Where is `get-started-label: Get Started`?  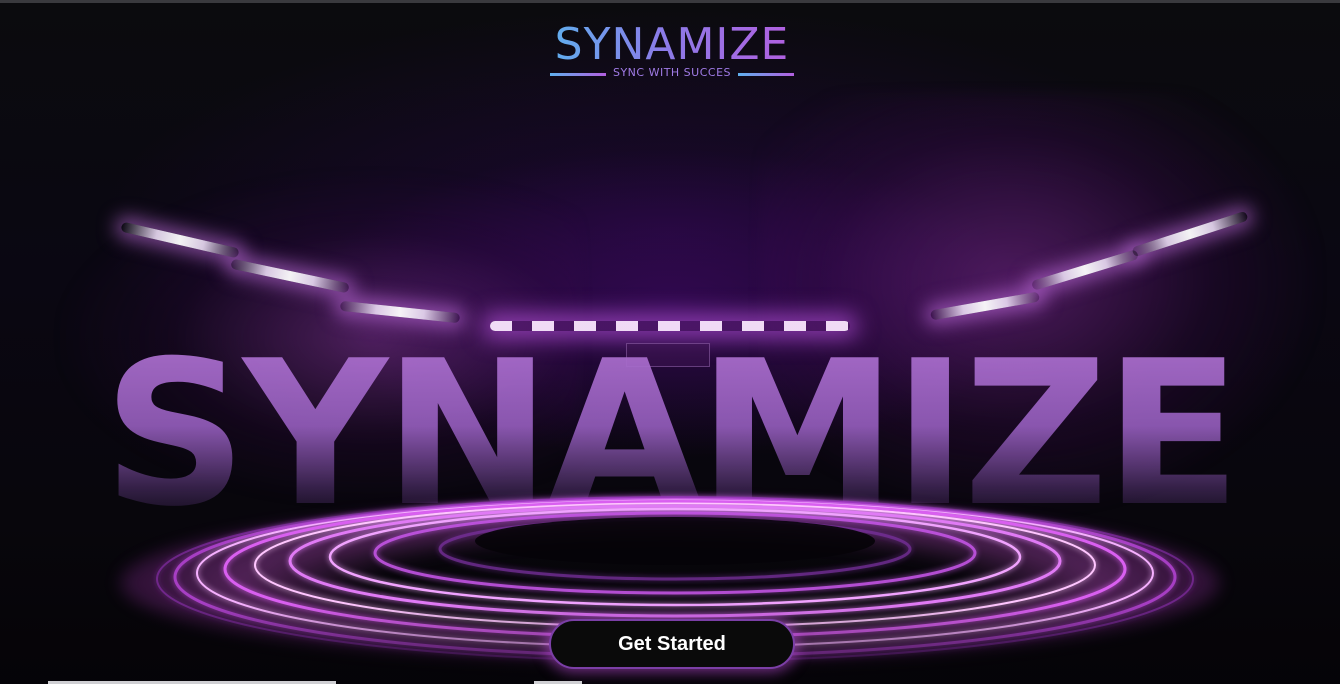
get-started-label: Get Started is located at coordinates (672, 643).